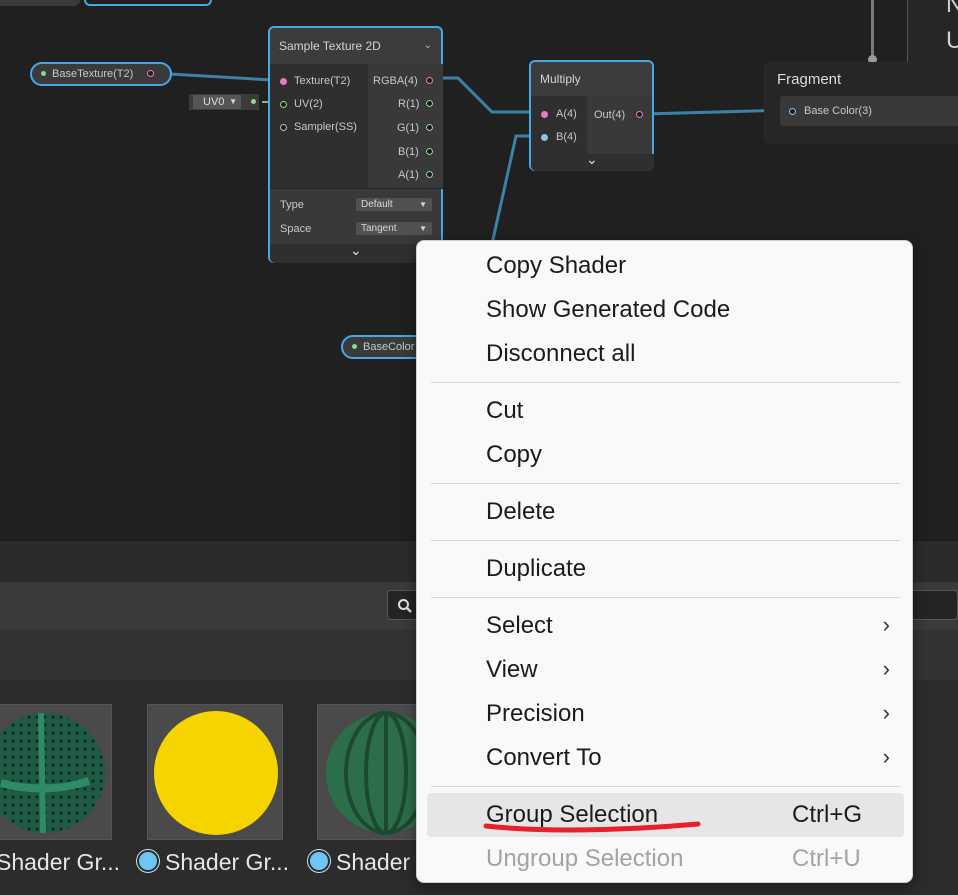 Image resolution: width=958 pixels, height=895 pixels. What do you see at coordinates (395, 81) in the screenshot?
I see `output-label-rgba: RGBA(4)` at bounding box center [395, 81].